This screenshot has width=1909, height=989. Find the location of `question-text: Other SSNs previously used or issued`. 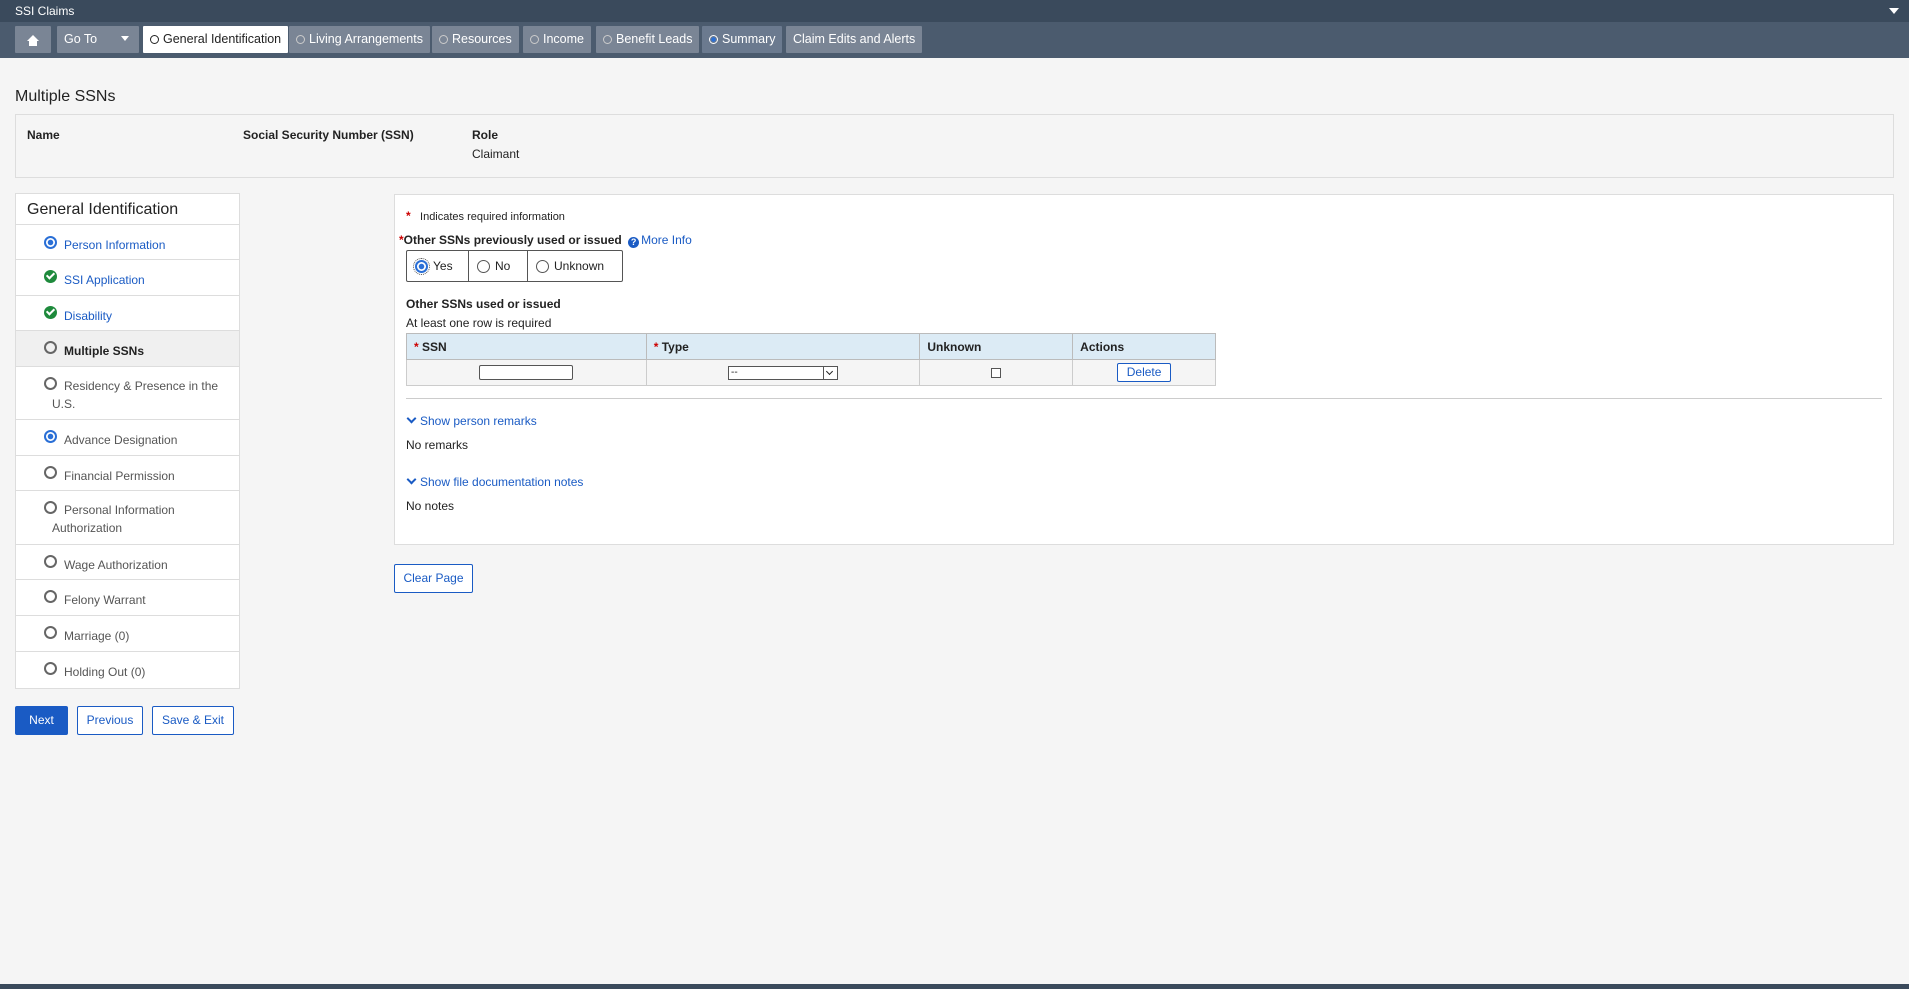

question-text: Other SSNs previously used or issued is located at coordinates (512, 240).